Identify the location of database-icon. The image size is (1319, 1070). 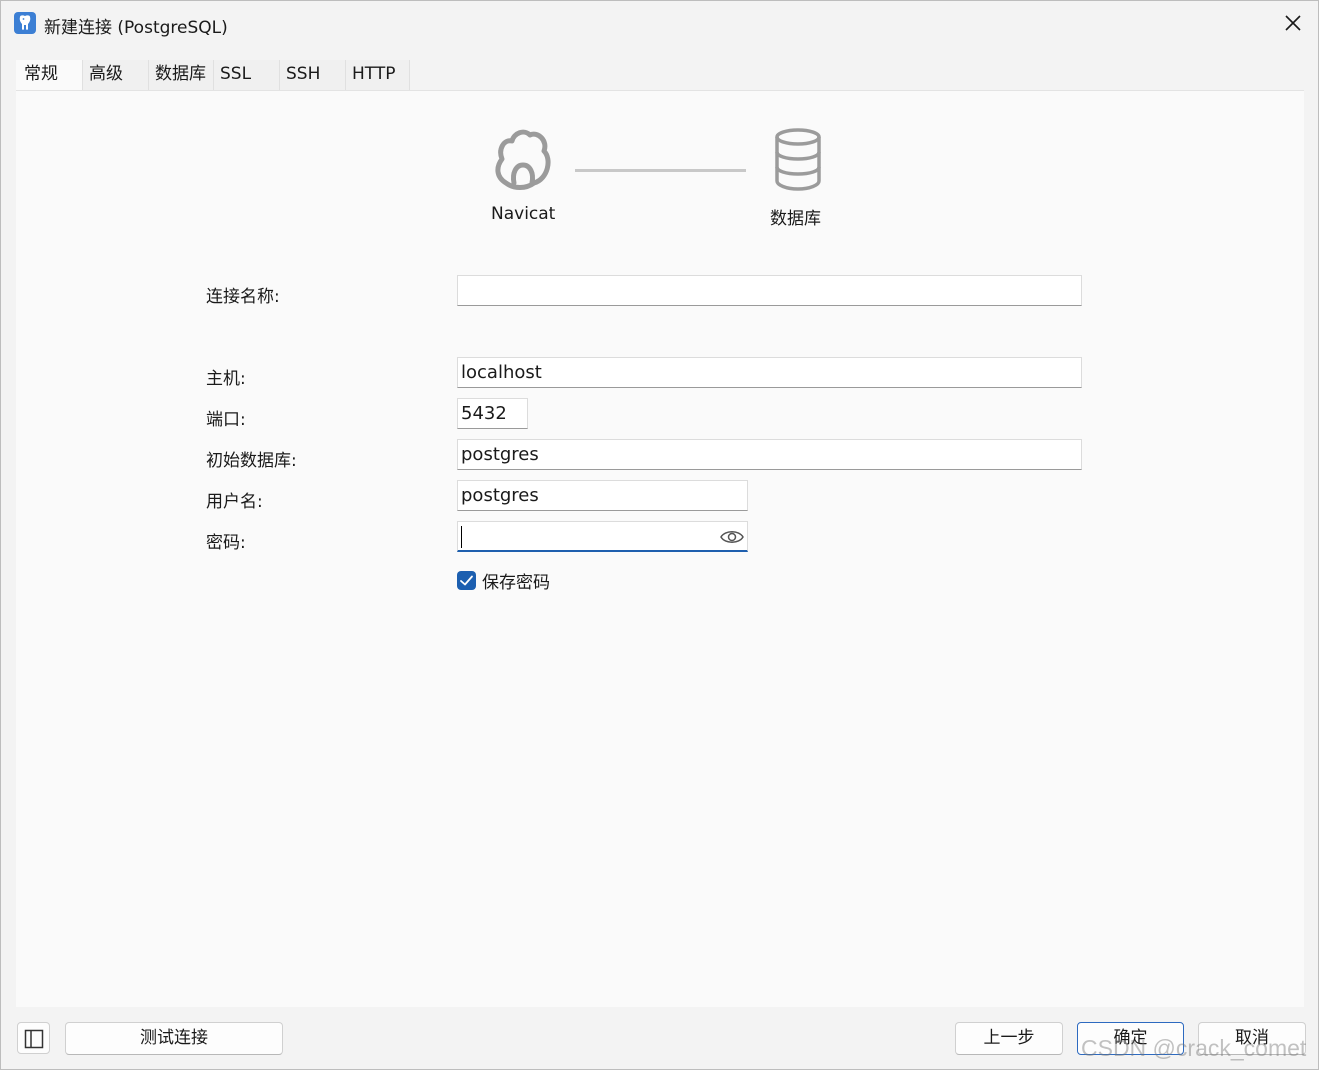
(798, 159).